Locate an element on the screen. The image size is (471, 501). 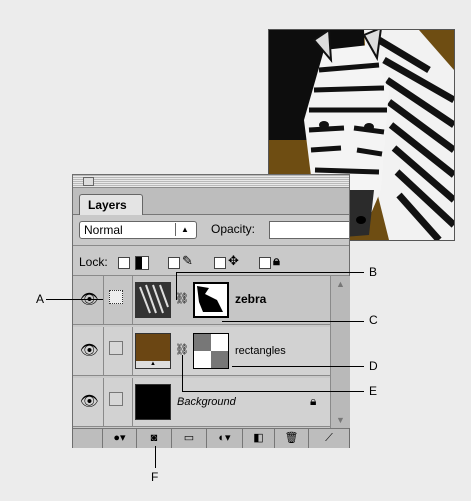
palette-title-bar is located at coordinates (211, 181).